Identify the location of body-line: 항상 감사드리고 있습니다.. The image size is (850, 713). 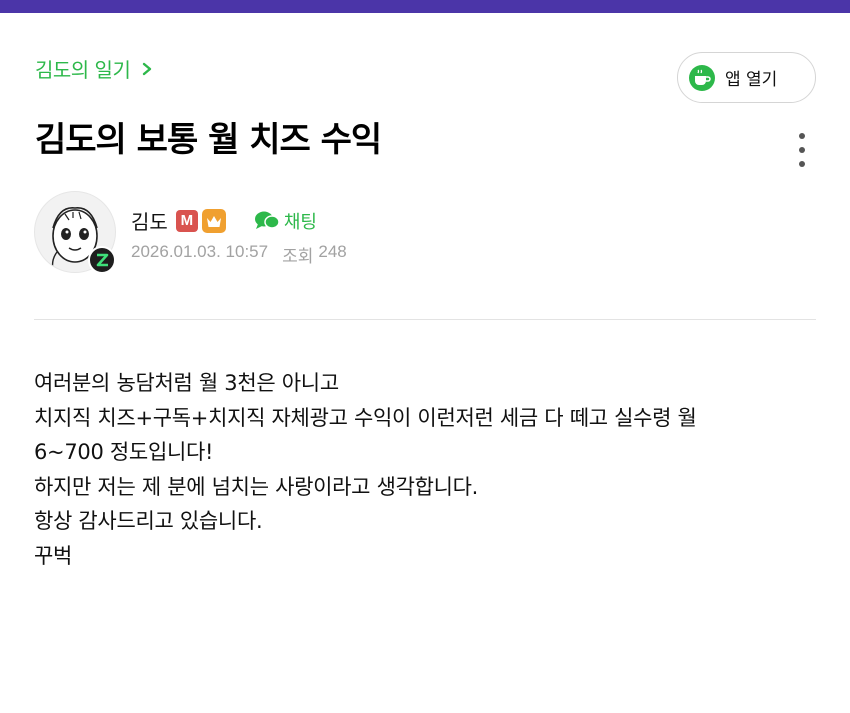
(148, 521).